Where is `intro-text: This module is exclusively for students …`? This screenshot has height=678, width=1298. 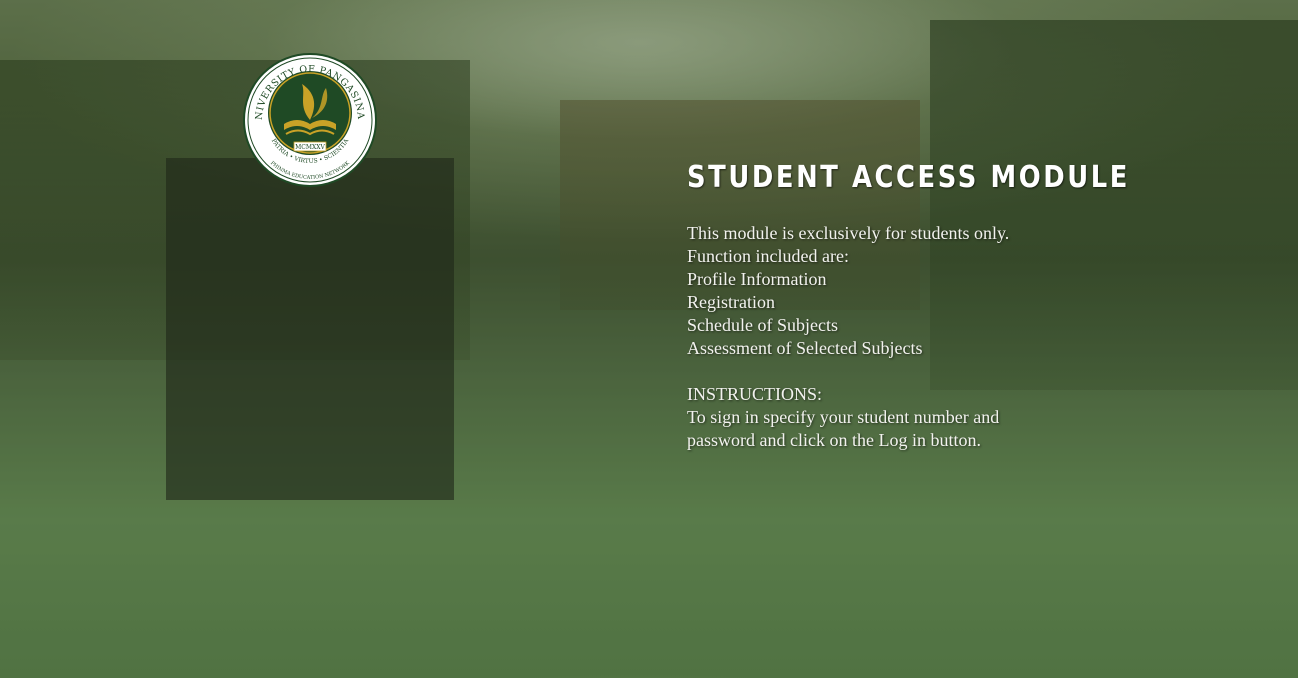
intro-text: This module is exclusively for students … is located at coordinates (848, 233).